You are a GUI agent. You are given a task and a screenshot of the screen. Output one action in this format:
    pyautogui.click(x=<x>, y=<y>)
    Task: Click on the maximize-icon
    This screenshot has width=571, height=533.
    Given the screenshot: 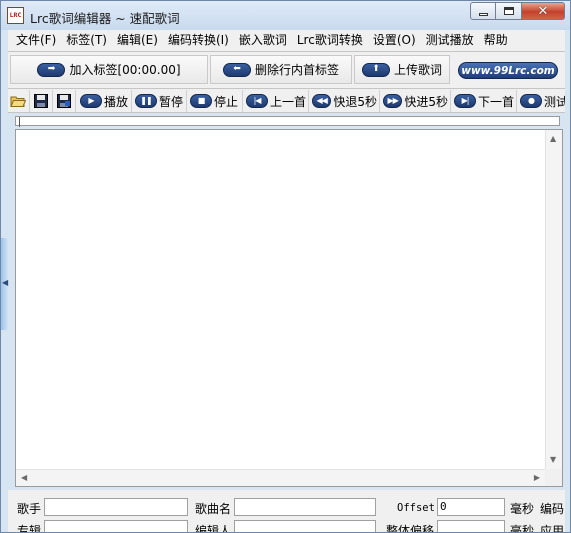 What is the action you would take?
    pyautogui.click(x=508, y=11)
    